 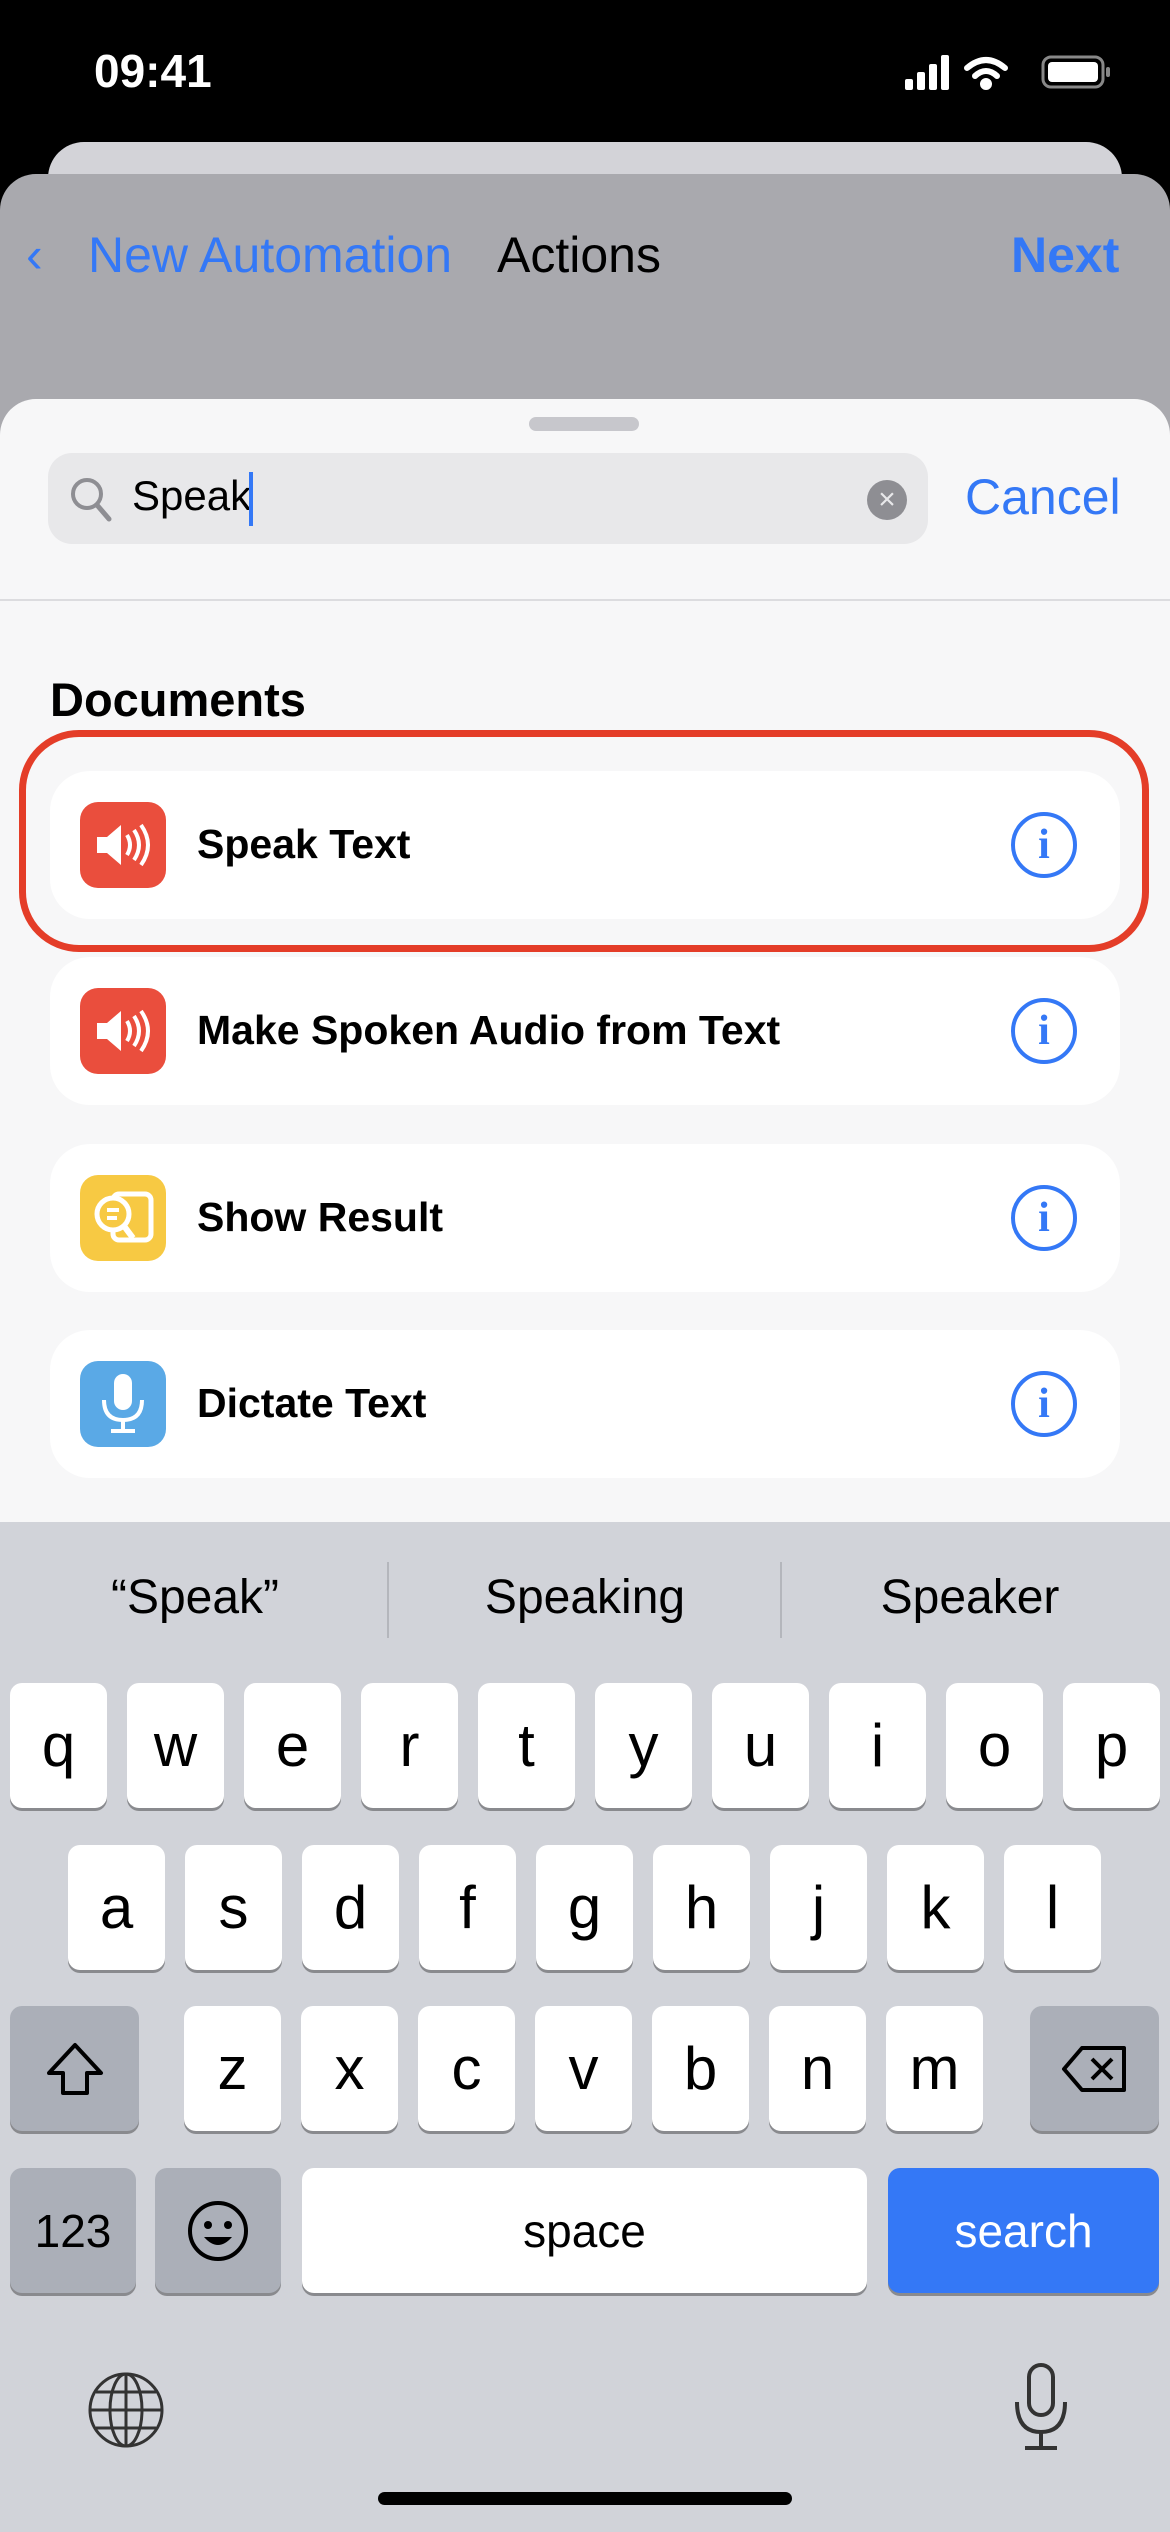 I want to click on delete-icon, so click(x=1093, y=2068).